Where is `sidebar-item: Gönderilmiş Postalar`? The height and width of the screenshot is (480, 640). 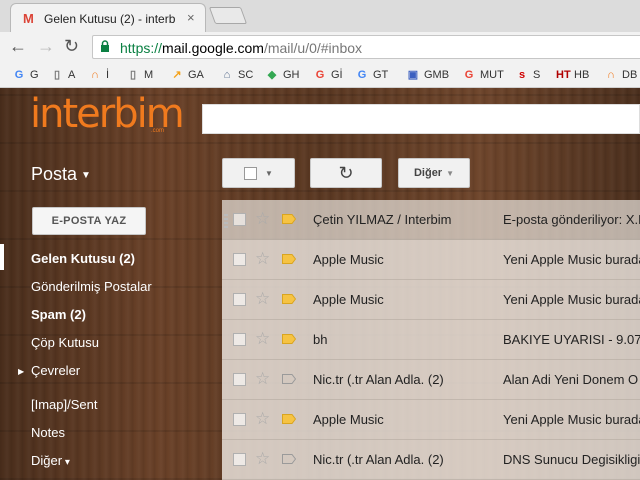
sidebar-item: Gönderilmiş Postalar is located at coordinates (91, 286).